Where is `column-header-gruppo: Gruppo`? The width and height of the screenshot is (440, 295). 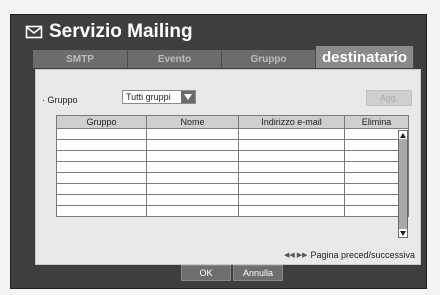 column-header-gruppo: Gruppo is located at coordinates (101, 122).